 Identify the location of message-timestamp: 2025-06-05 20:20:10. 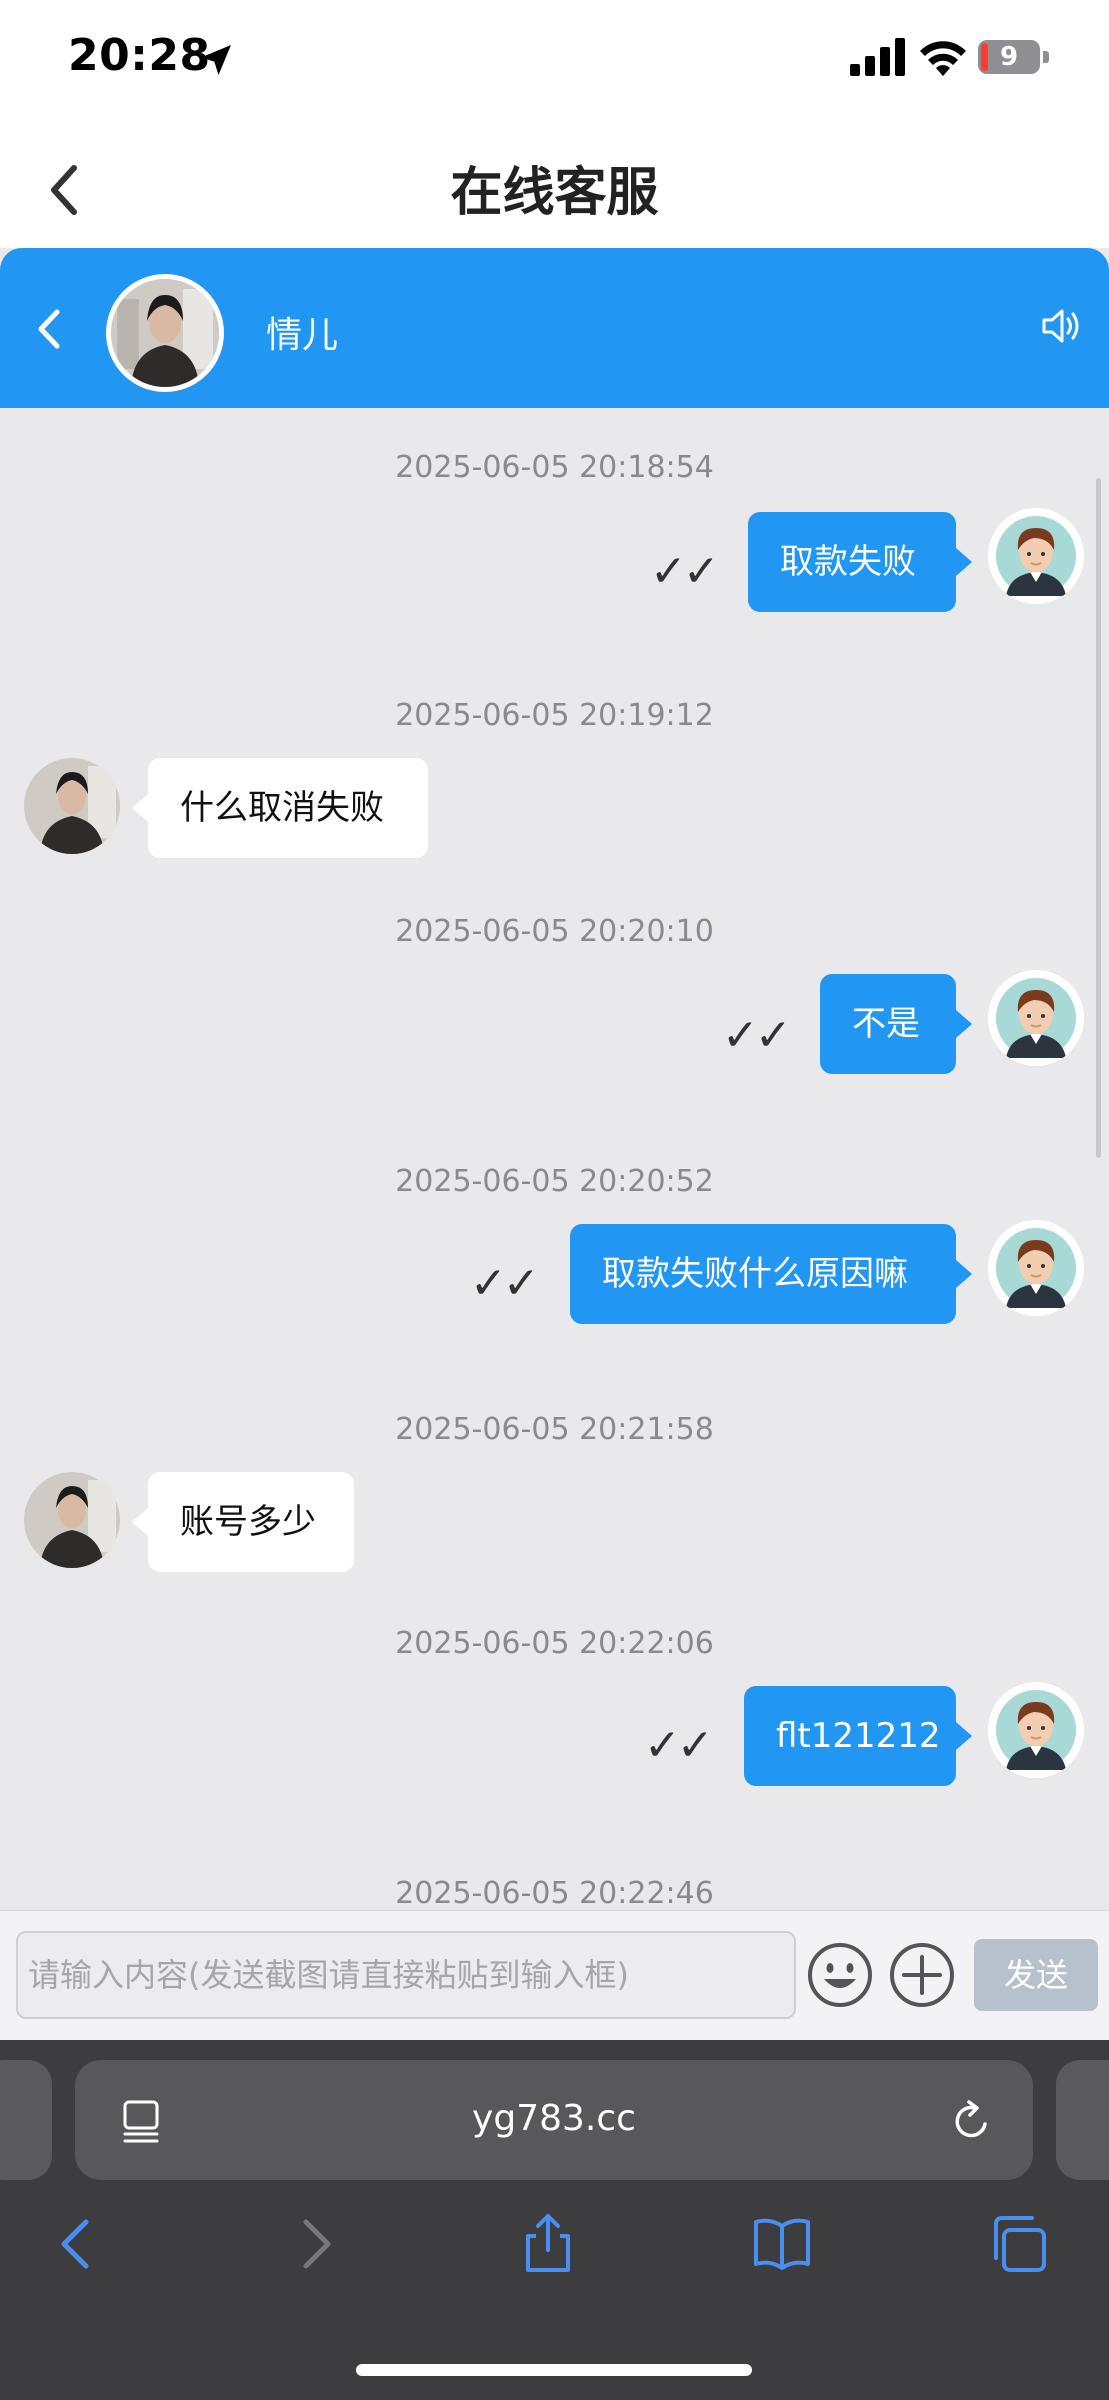
(554, 931).